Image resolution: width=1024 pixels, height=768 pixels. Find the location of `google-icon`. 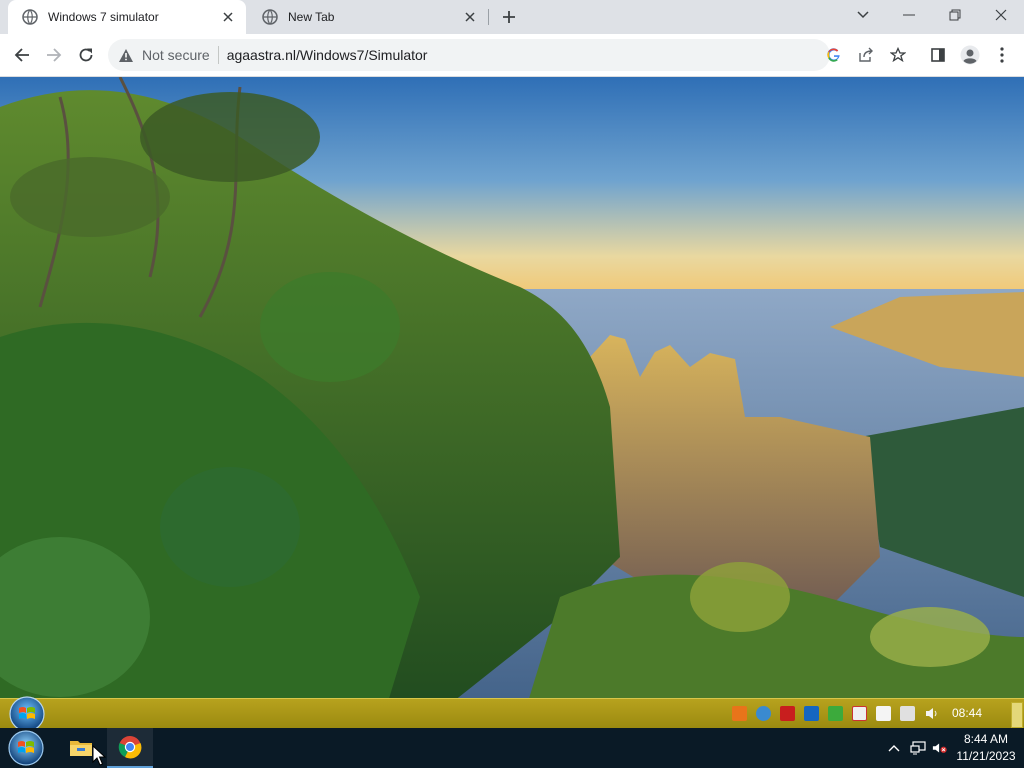

google-icon is located at coordinates (833, 55).